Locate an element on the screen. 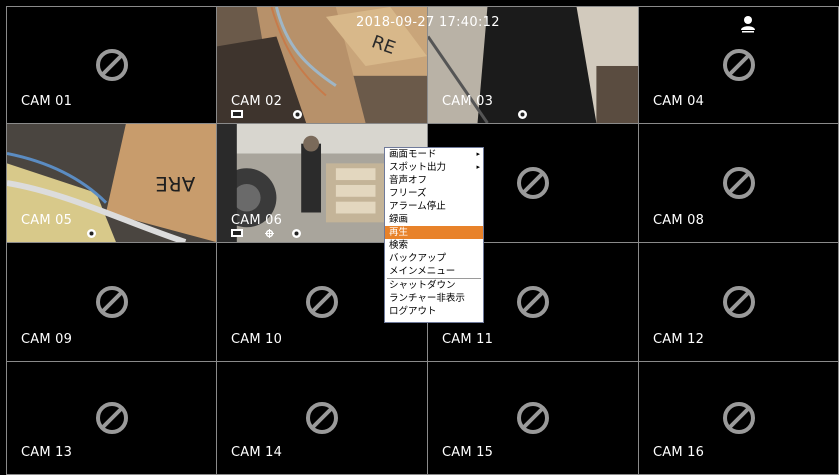 The height and width of the screenshot is (475, 839). camera-tile-05: ARE CAM 05 is located at coordinates (111, 183).